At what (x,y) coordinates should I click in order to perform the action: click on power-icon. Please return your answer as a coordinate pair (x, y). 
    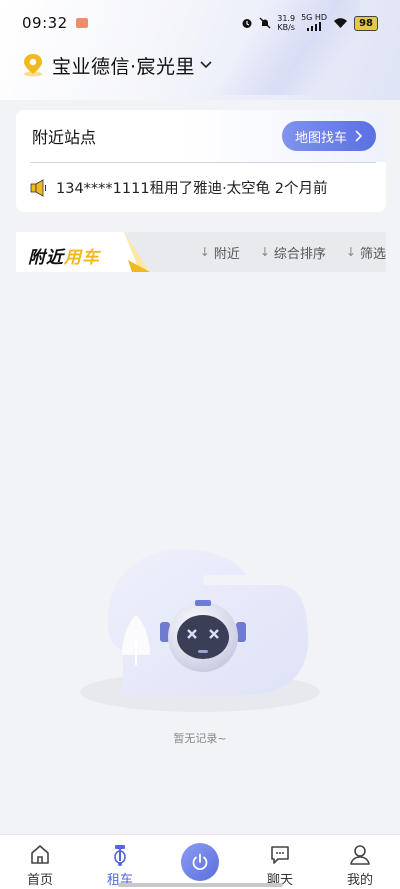
    Looking at the image, I should click on (200, 862).